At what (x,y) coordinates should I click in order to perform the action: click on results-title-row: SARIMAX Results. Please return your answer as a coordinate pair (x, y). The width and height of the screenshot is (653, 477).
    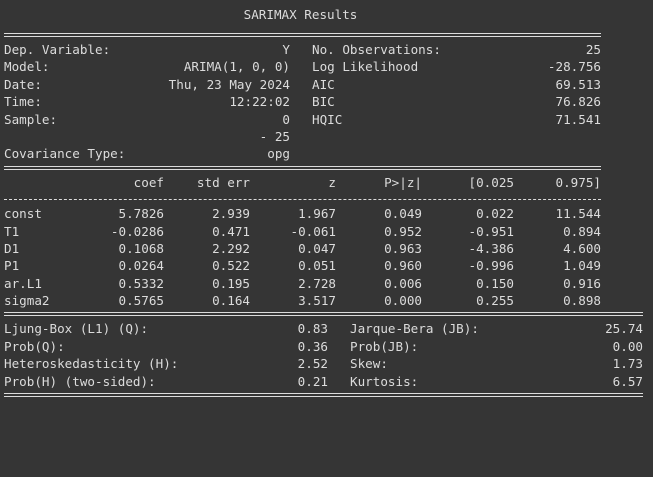
    Looking at the image, I should click on (326, 15).